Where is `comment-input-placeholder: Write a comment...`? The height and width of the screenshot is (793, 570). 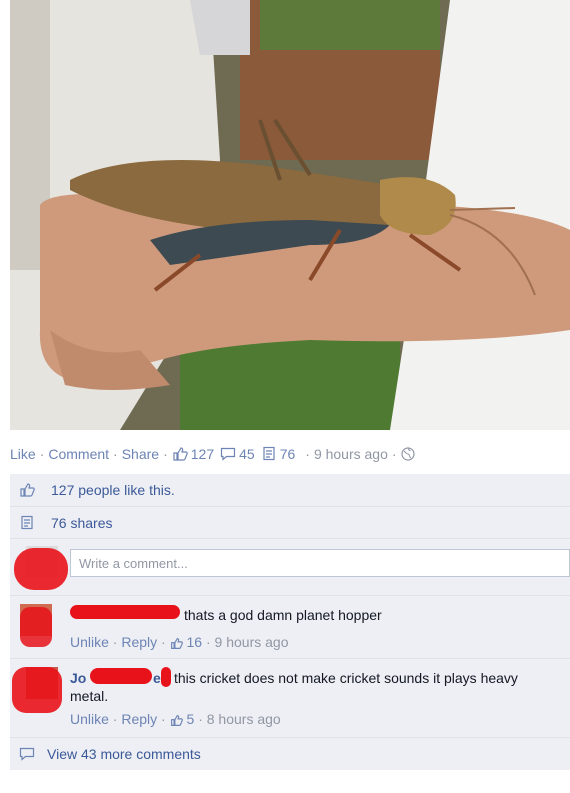 comment-input-placeholder: Write a comment... is located at coordinates (133, 563).